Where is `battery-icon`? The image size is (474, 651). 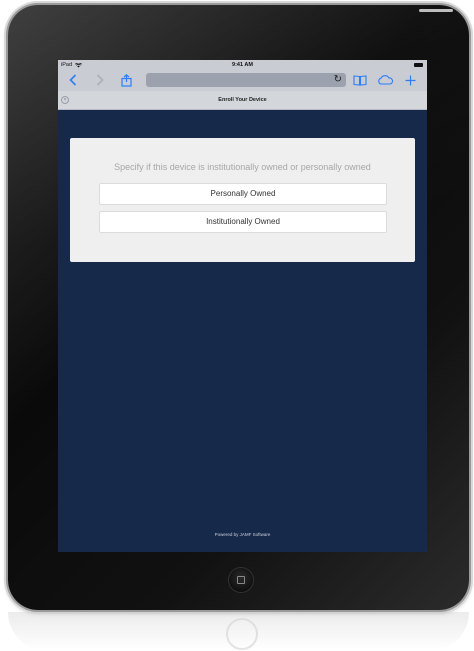 battery-icon is located at coordinates (418, 65).